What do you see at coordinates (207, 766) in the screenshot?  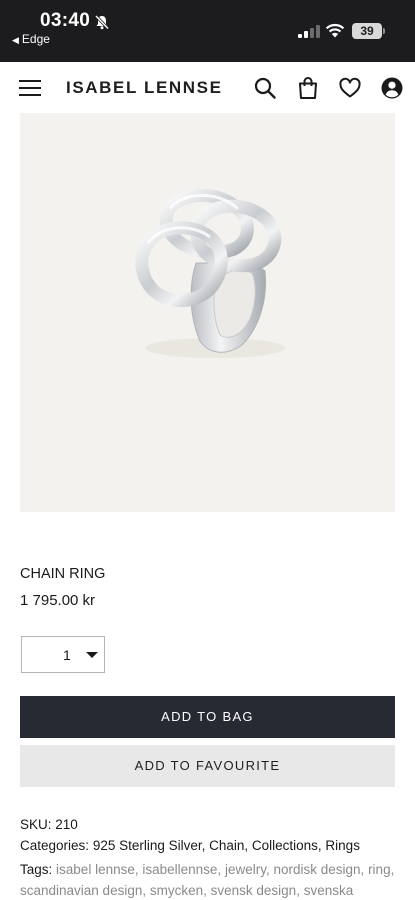 I see `add-to-favourite-button: ADD TO FAVOURITE` at bounding box center [207, 766].